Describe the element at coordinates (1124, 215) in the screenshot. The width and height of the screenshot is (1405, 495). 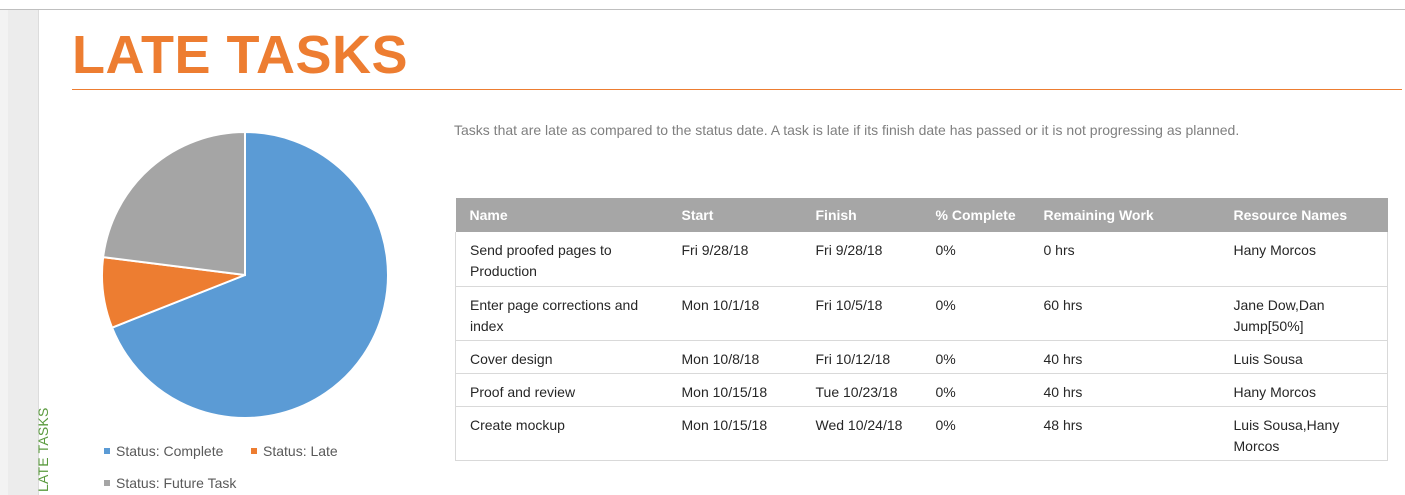
I see `column-header-remaining-work: Remaining Work` at that location.